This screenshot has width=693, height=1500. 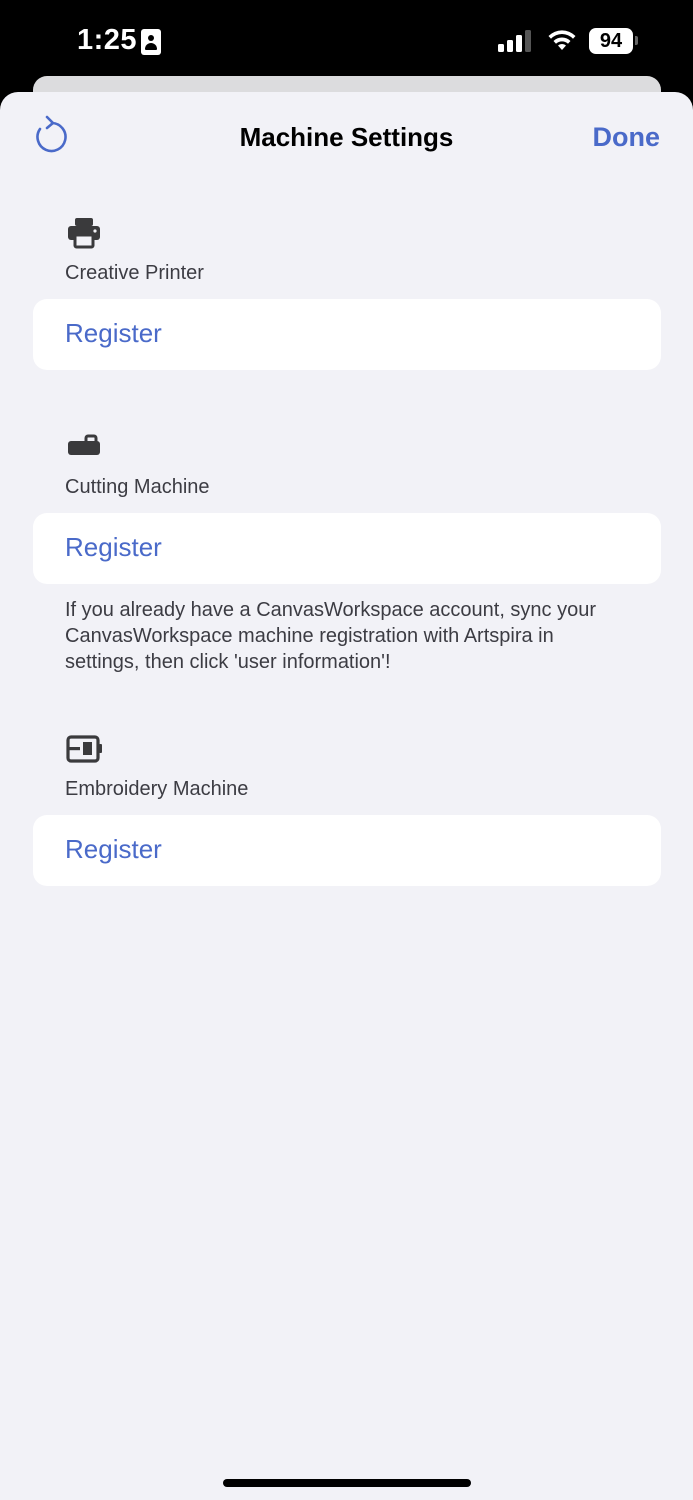 I want to click on embroidery-machine-icon, so click(x=84, y=749).